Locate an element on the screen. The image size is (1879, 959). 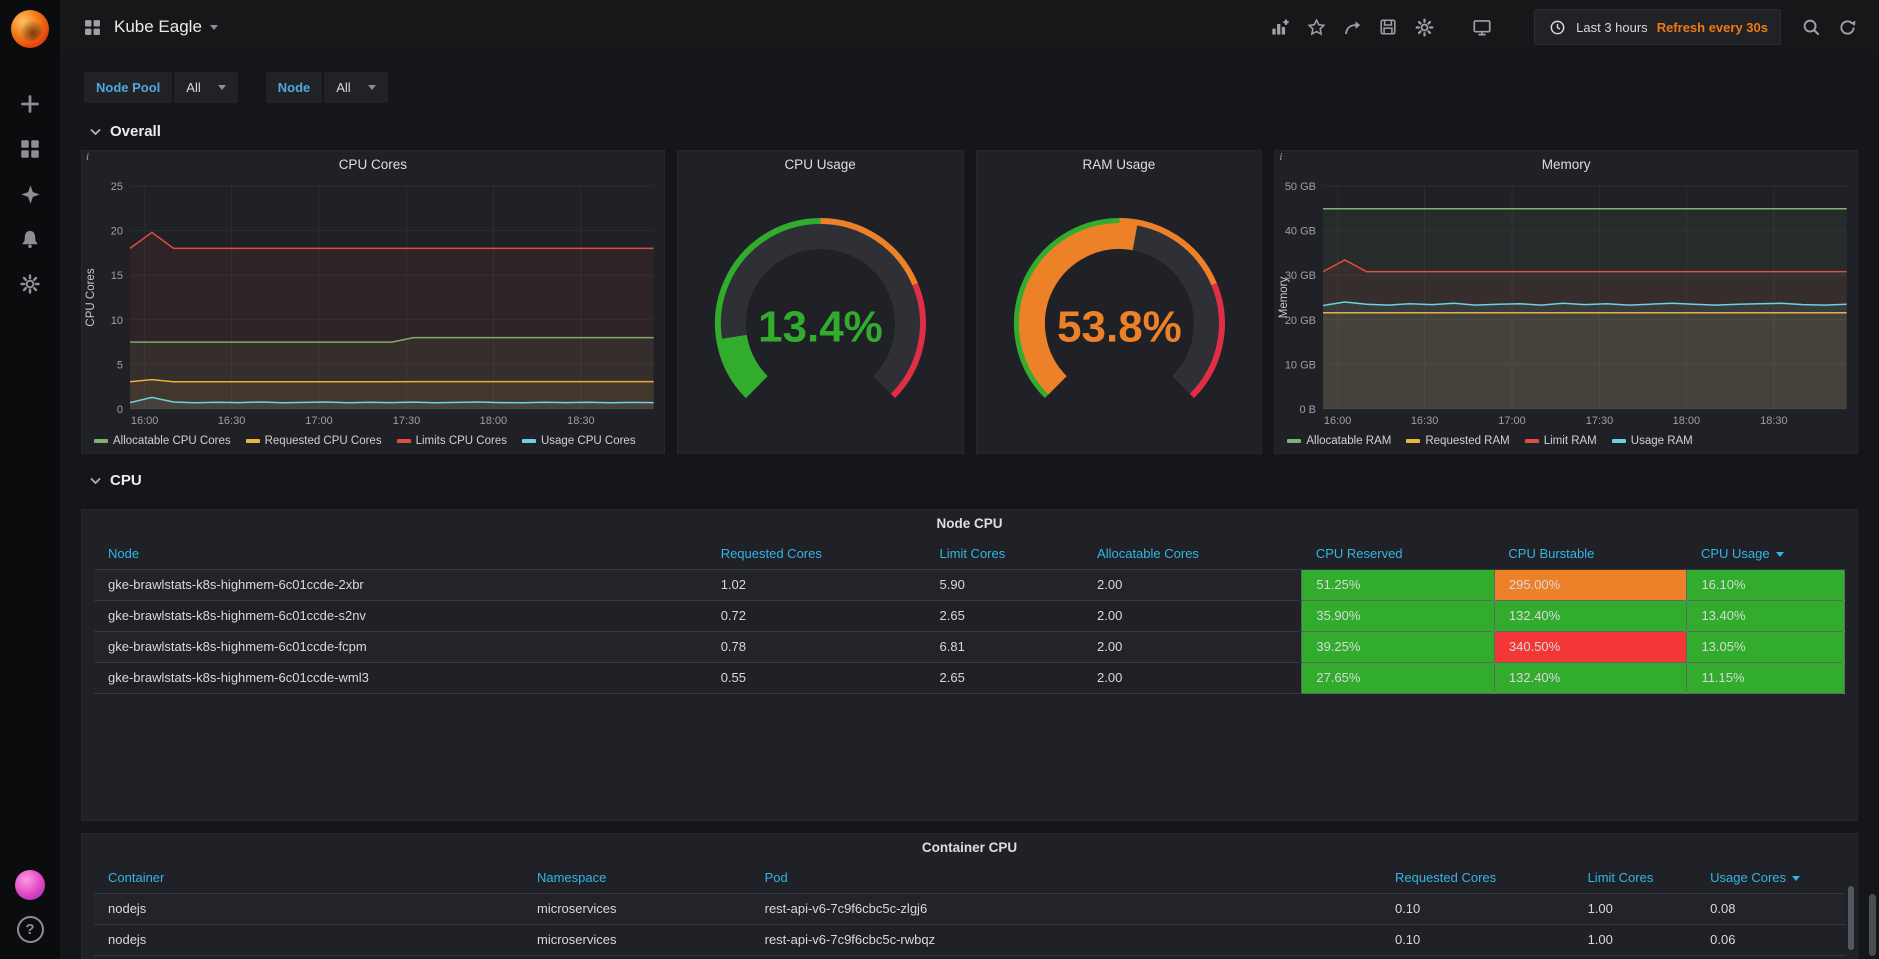
ram-usage-gauge: 53.8% is located at coordinates (1119, 308).